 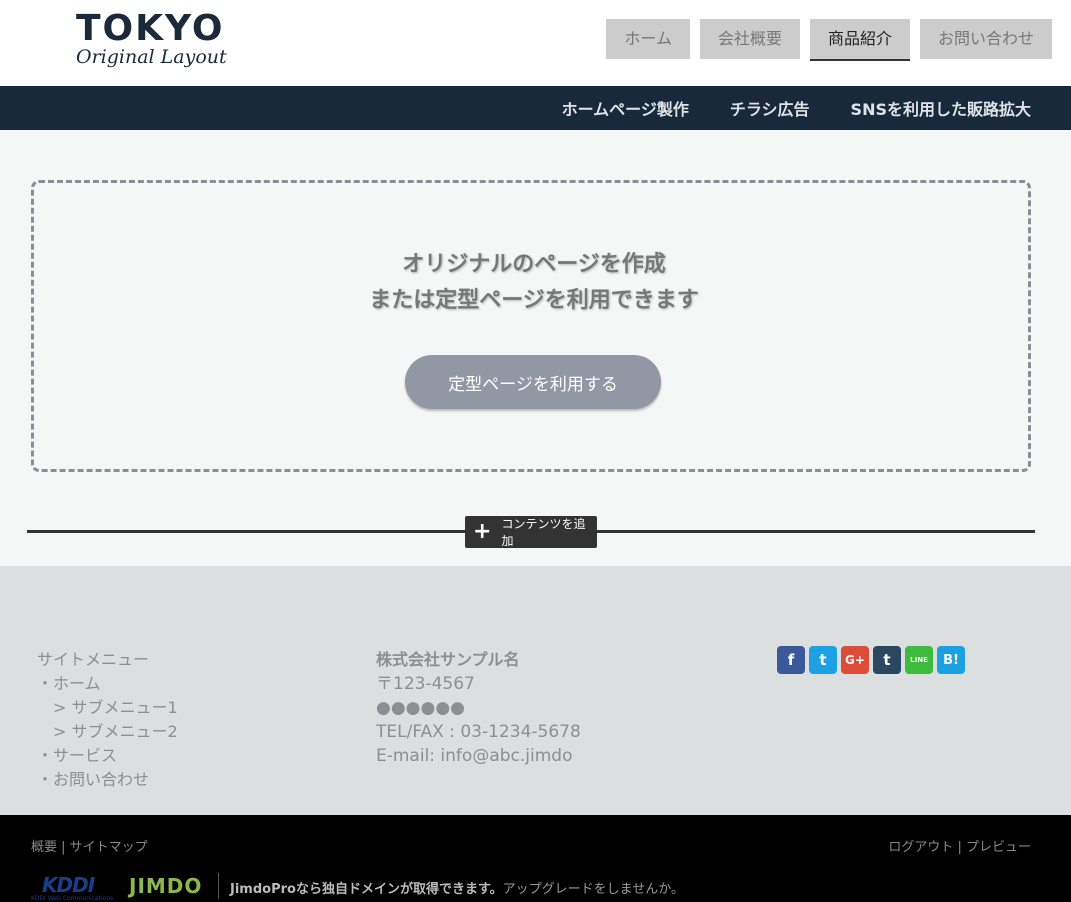 What do you see at coordinates (68, 885) in the screenshot?
I see `kddi-logo: KDDI` at bounding box center [68, 885].